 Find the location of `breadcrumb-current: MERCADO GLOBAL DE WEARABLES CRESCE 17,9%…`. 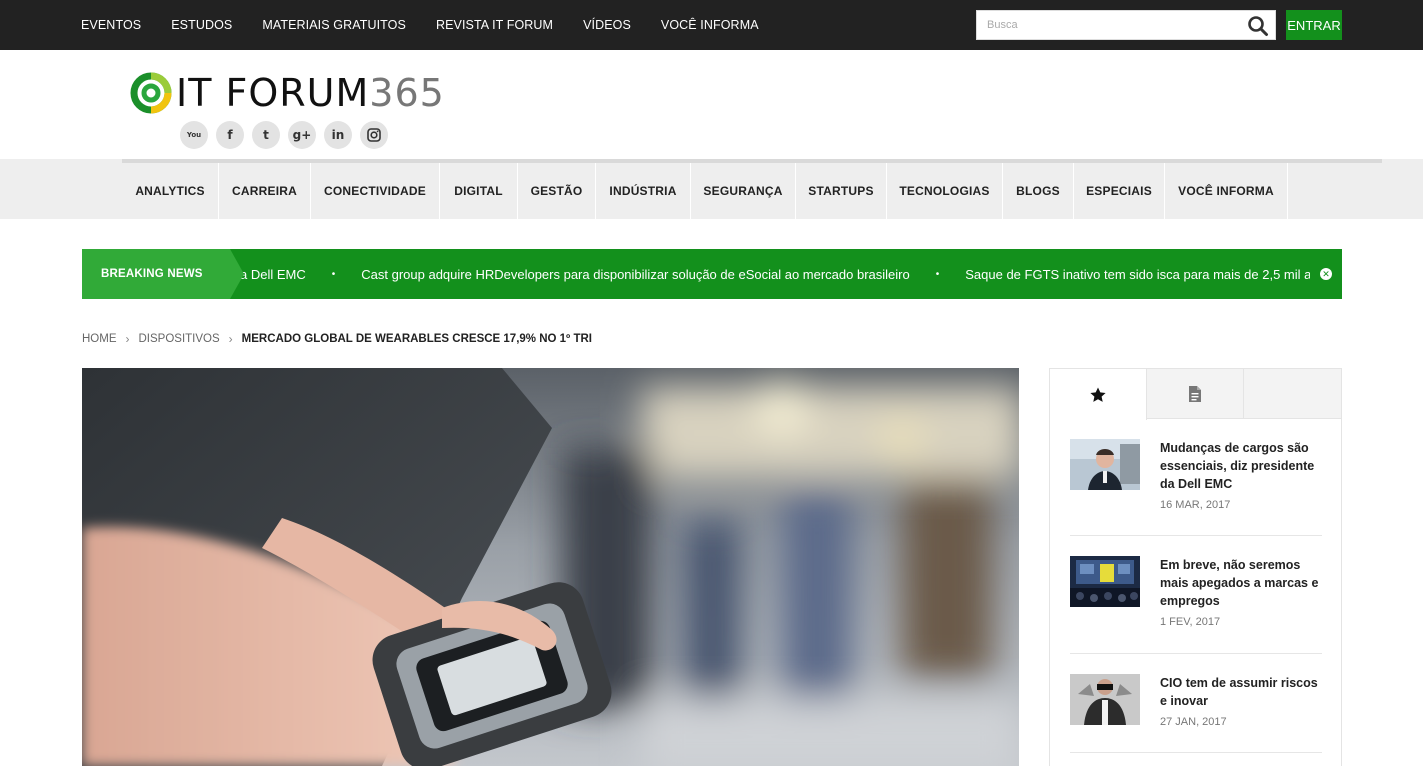

breadcrumb-current: MERCADO GLOBAL DE WEARABLES CRESCE 17,9%… is located at coordinates (416, 339).